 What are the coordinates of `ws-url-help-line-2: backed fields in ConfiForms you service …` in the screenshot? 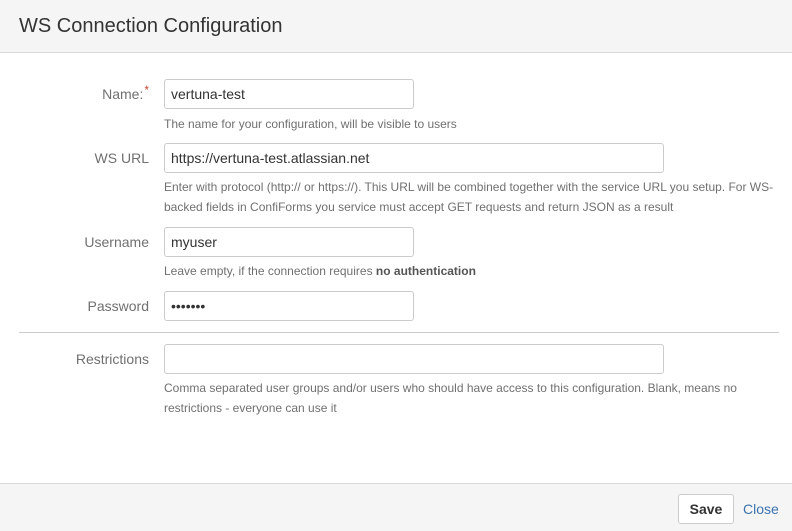 It's located at (419, 207).